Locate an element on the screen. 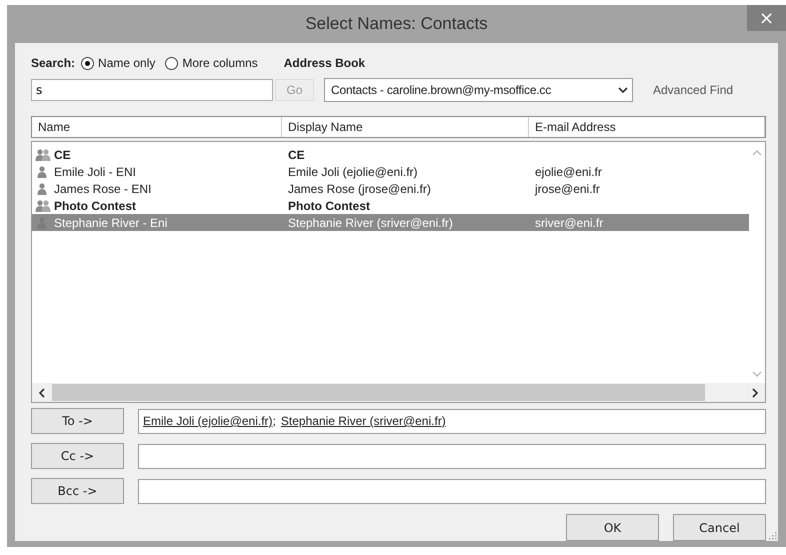 The height and width of the screenshot is (555, 786). table-cell: ejolie@eni.fr is located at coordinates (568, 171).